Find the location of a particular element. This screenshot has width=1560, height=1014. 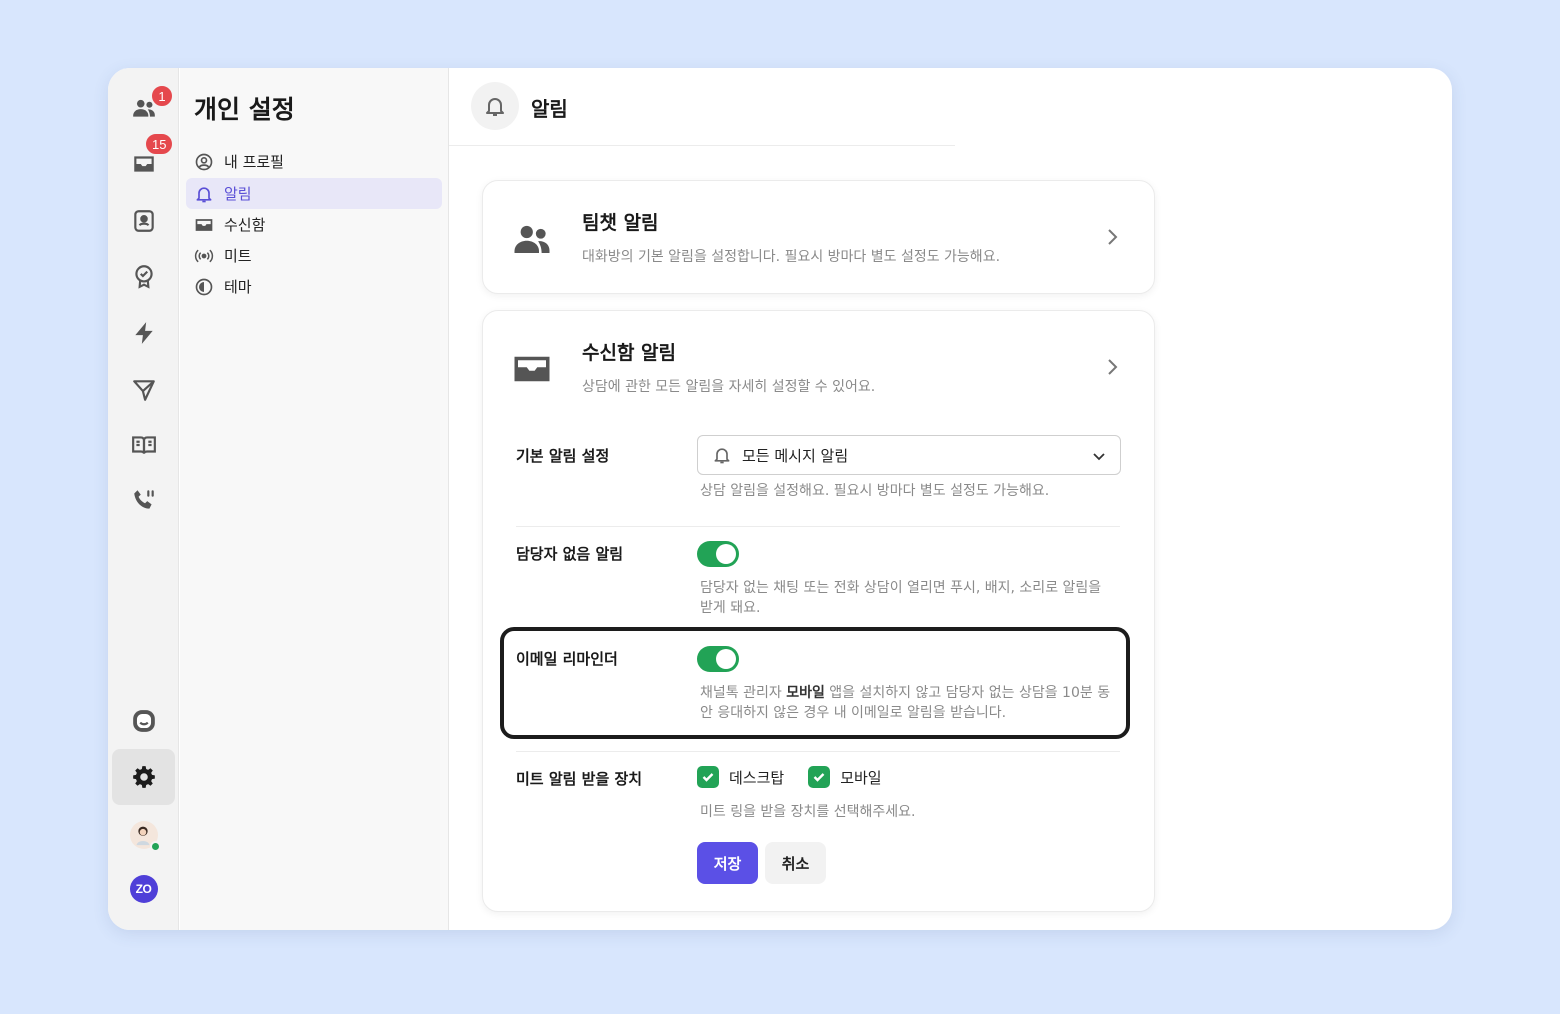

channel-logo-icon is located at coordinates (143, 721).